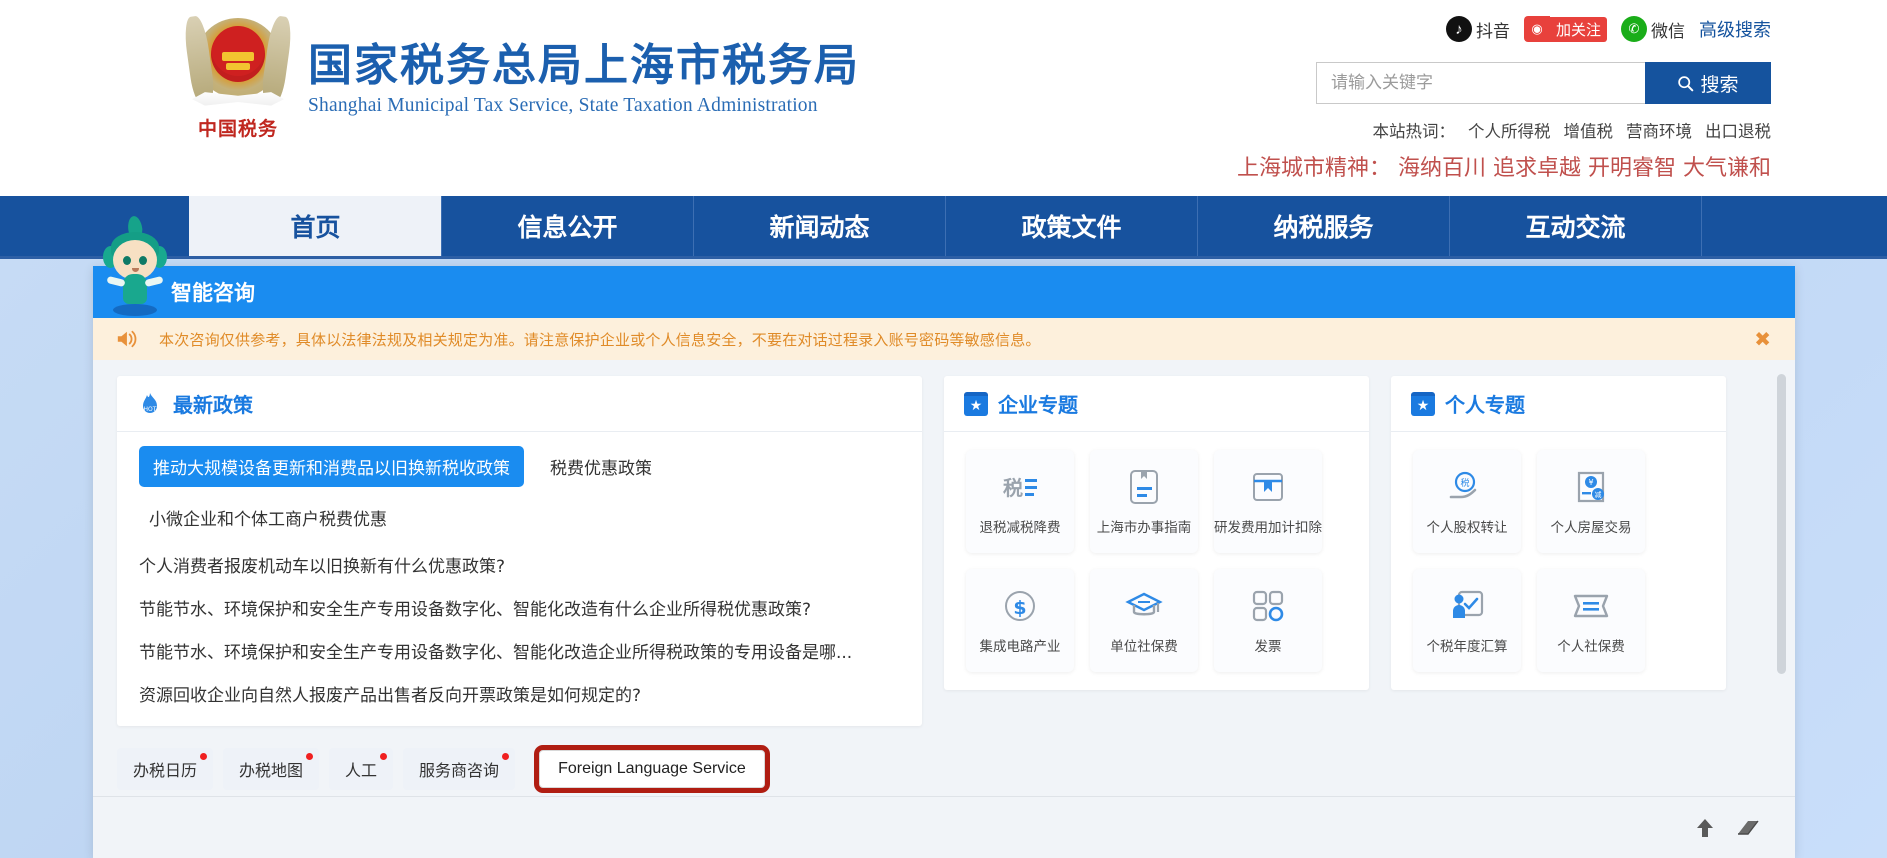 Image resolution: width=1887 pixels, height=858 pixels. Describe the element at coordinates (1144, 606) in the screenshot. I see `graduation-cap-icon` at that location.